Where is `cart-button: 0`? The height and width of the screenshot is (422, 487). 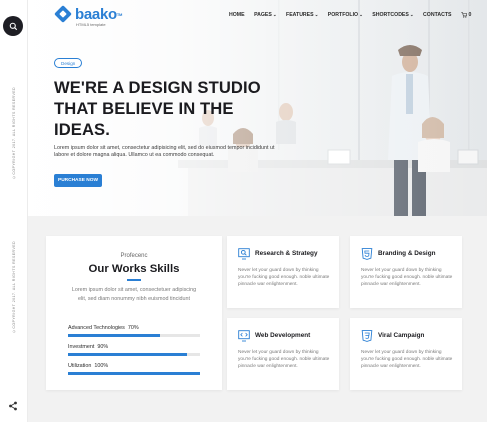
cart-button: 0 is located at coordinates (466, 15).